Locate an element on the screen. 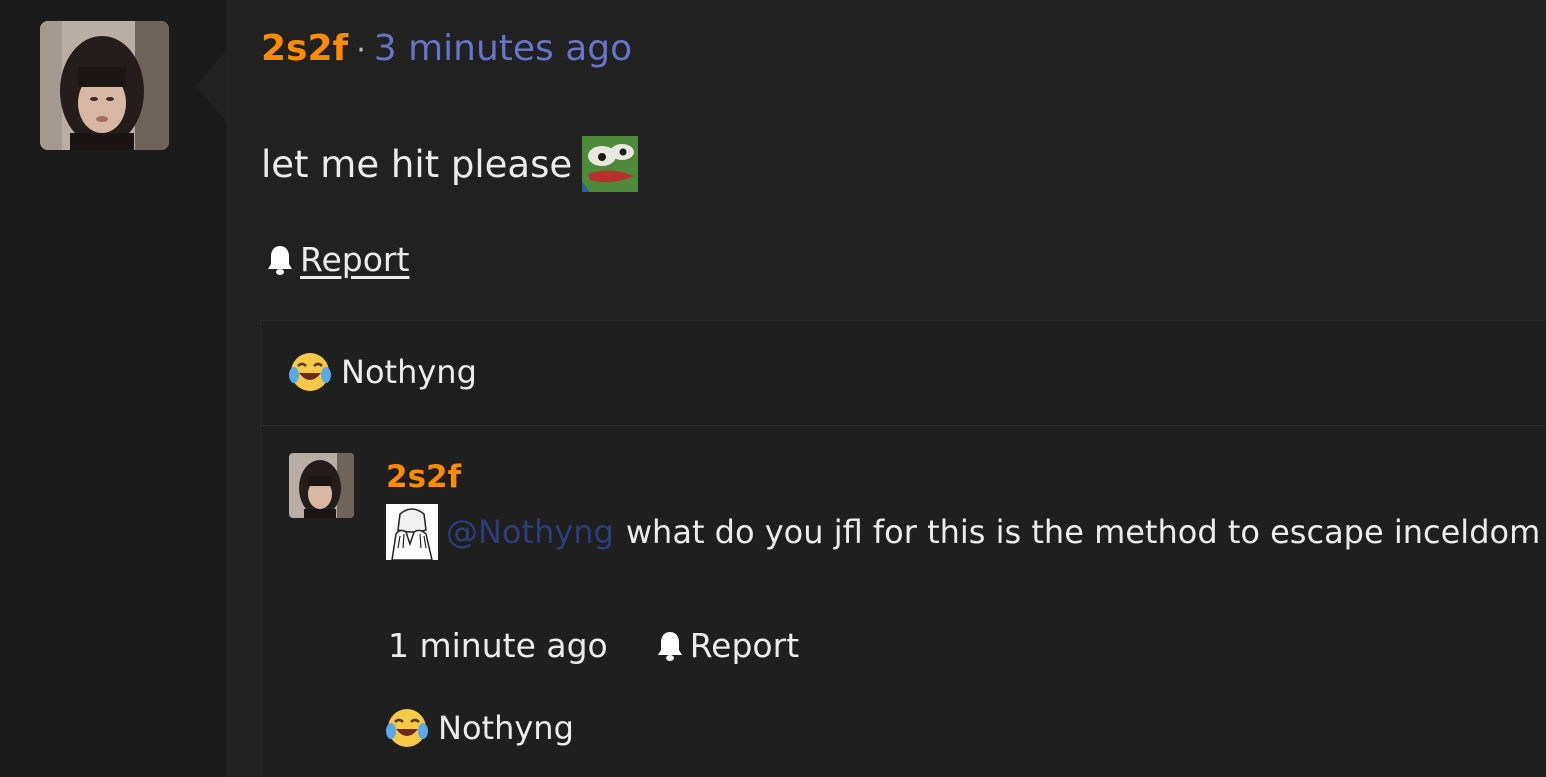  comment-avatar-image is located at coordinates (321, 485).